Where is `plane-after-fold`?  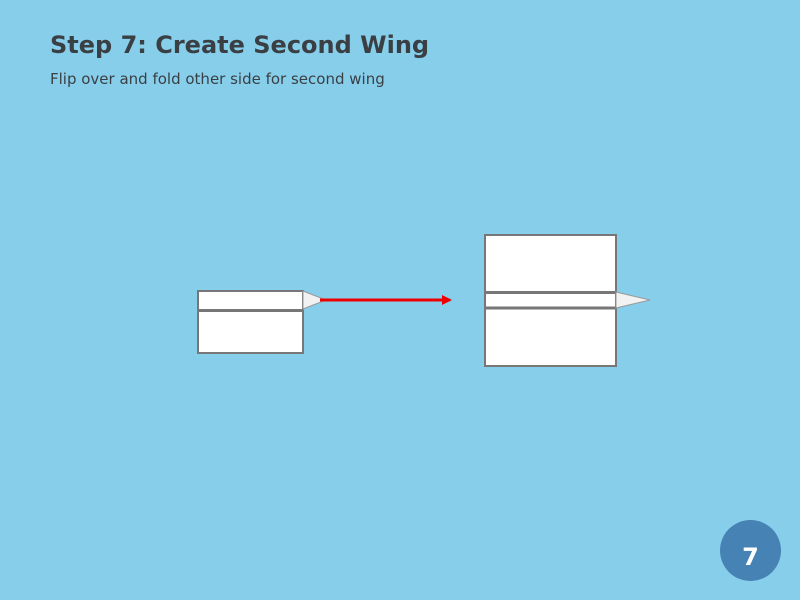
plane-after-fold is located at coordinates (567, 300).